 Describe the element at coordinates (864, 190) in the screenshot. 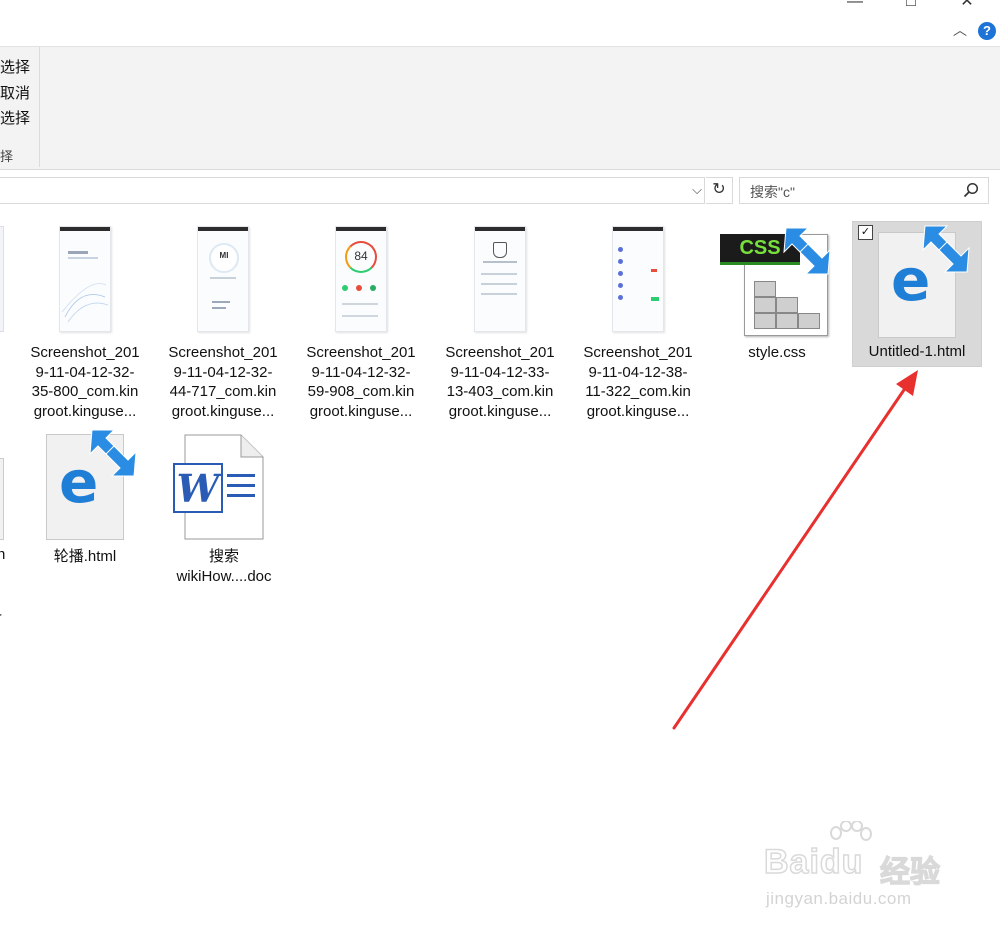

I see `search-input: 搜索"c"` at that location.